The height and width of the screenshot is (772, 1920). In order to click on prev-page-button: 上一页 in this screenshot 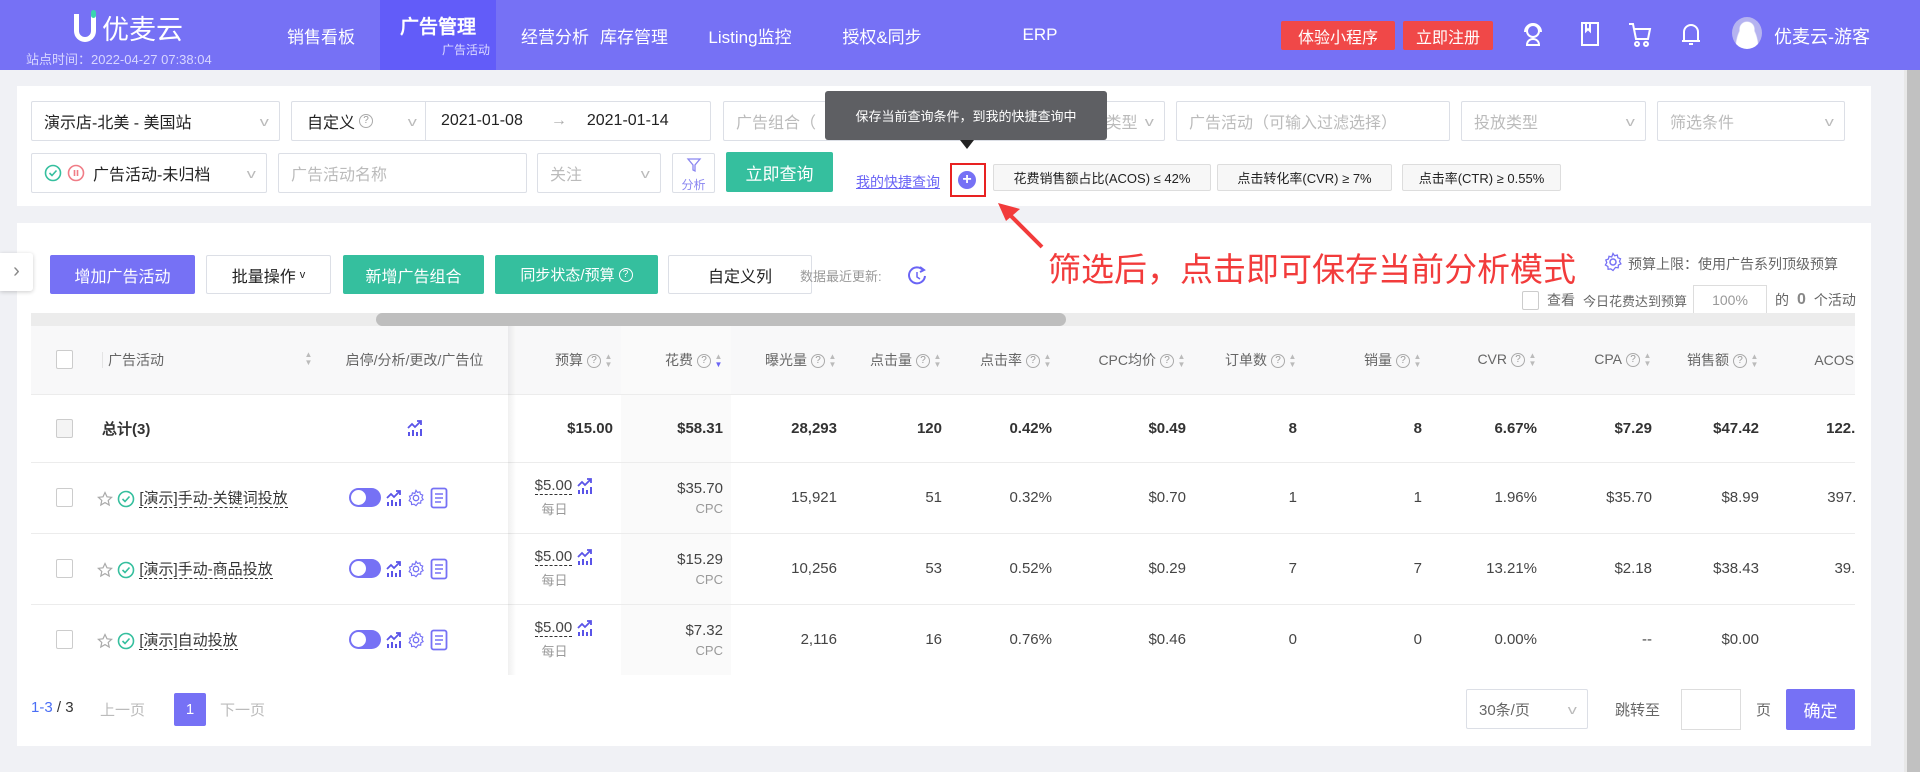, I will do `click(122, 709)`.